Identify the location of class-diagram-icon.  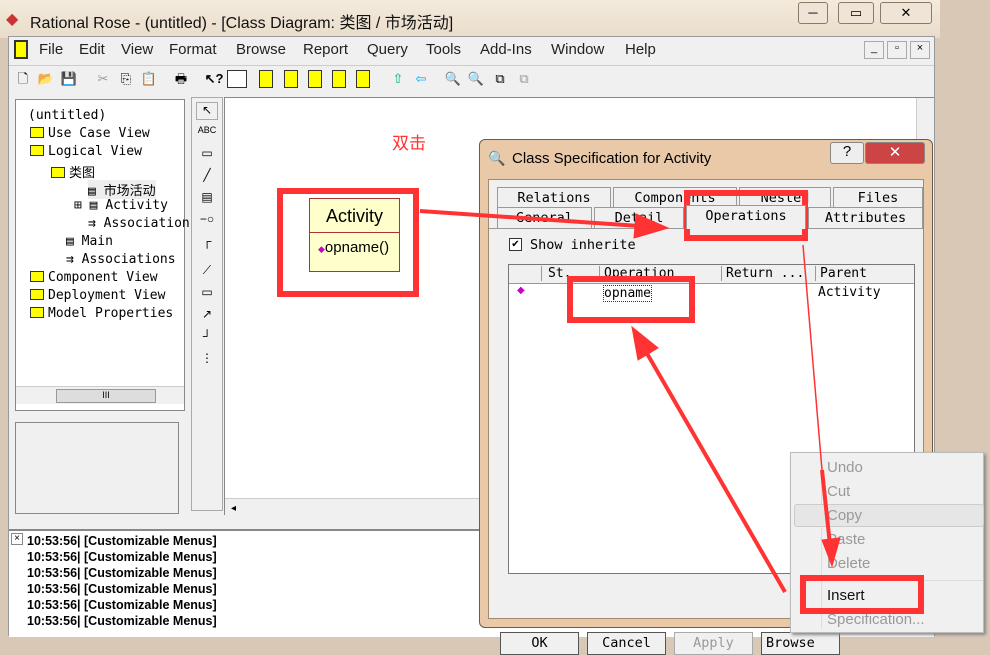
(266, 79).